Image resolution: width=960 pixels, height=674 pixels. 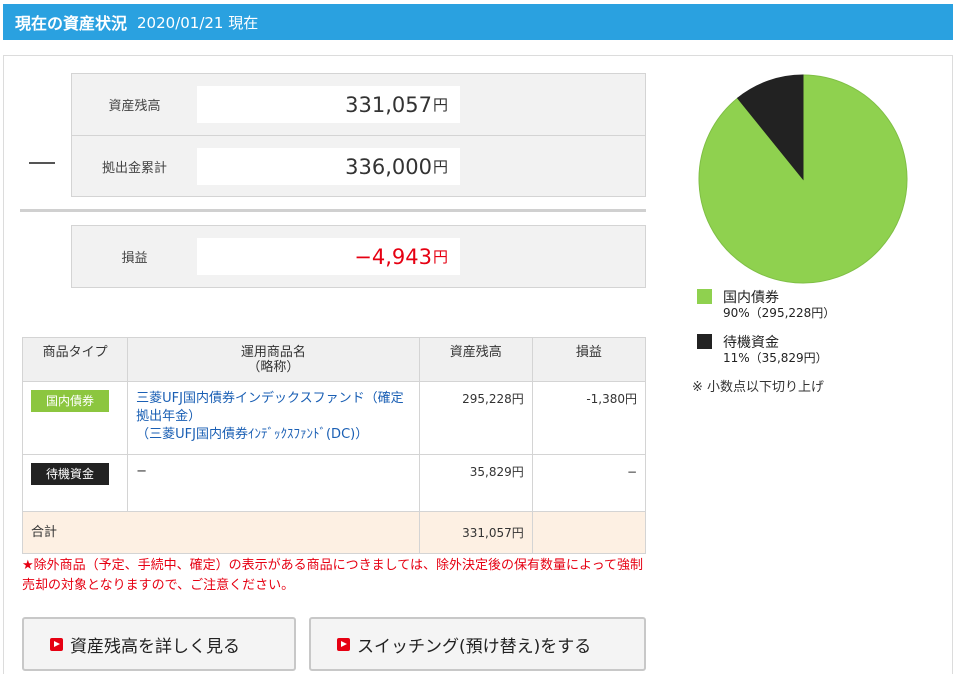 What do you see at coordinates (70, 474) in the screenshot?
I see `type-badge-standby: 待機資金` at bounding box center [70, 474].